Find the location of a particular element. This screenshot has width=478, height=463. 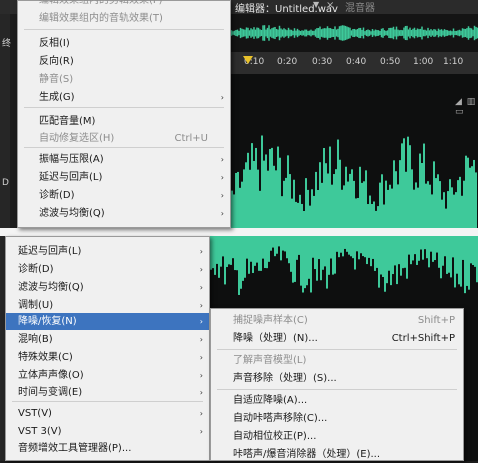

menu-item: 编辑效果组内的剪辑效果(F) is located at coordinates (124, 4).